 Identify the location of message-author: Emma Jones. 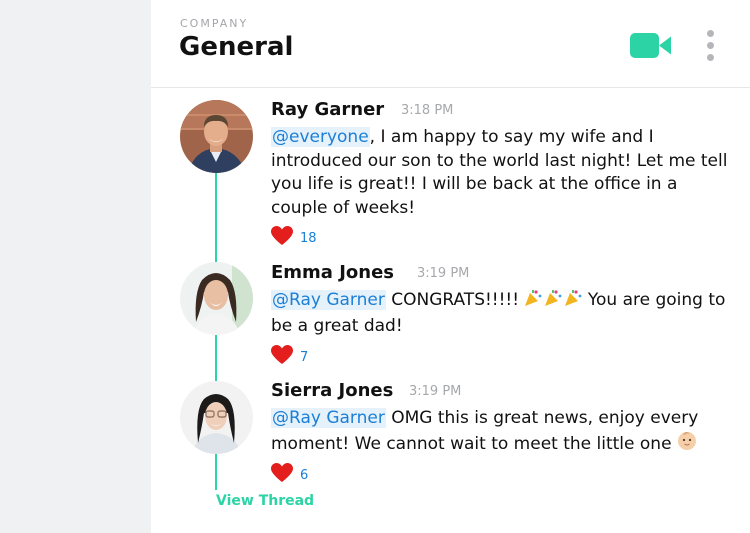
(332, 272).